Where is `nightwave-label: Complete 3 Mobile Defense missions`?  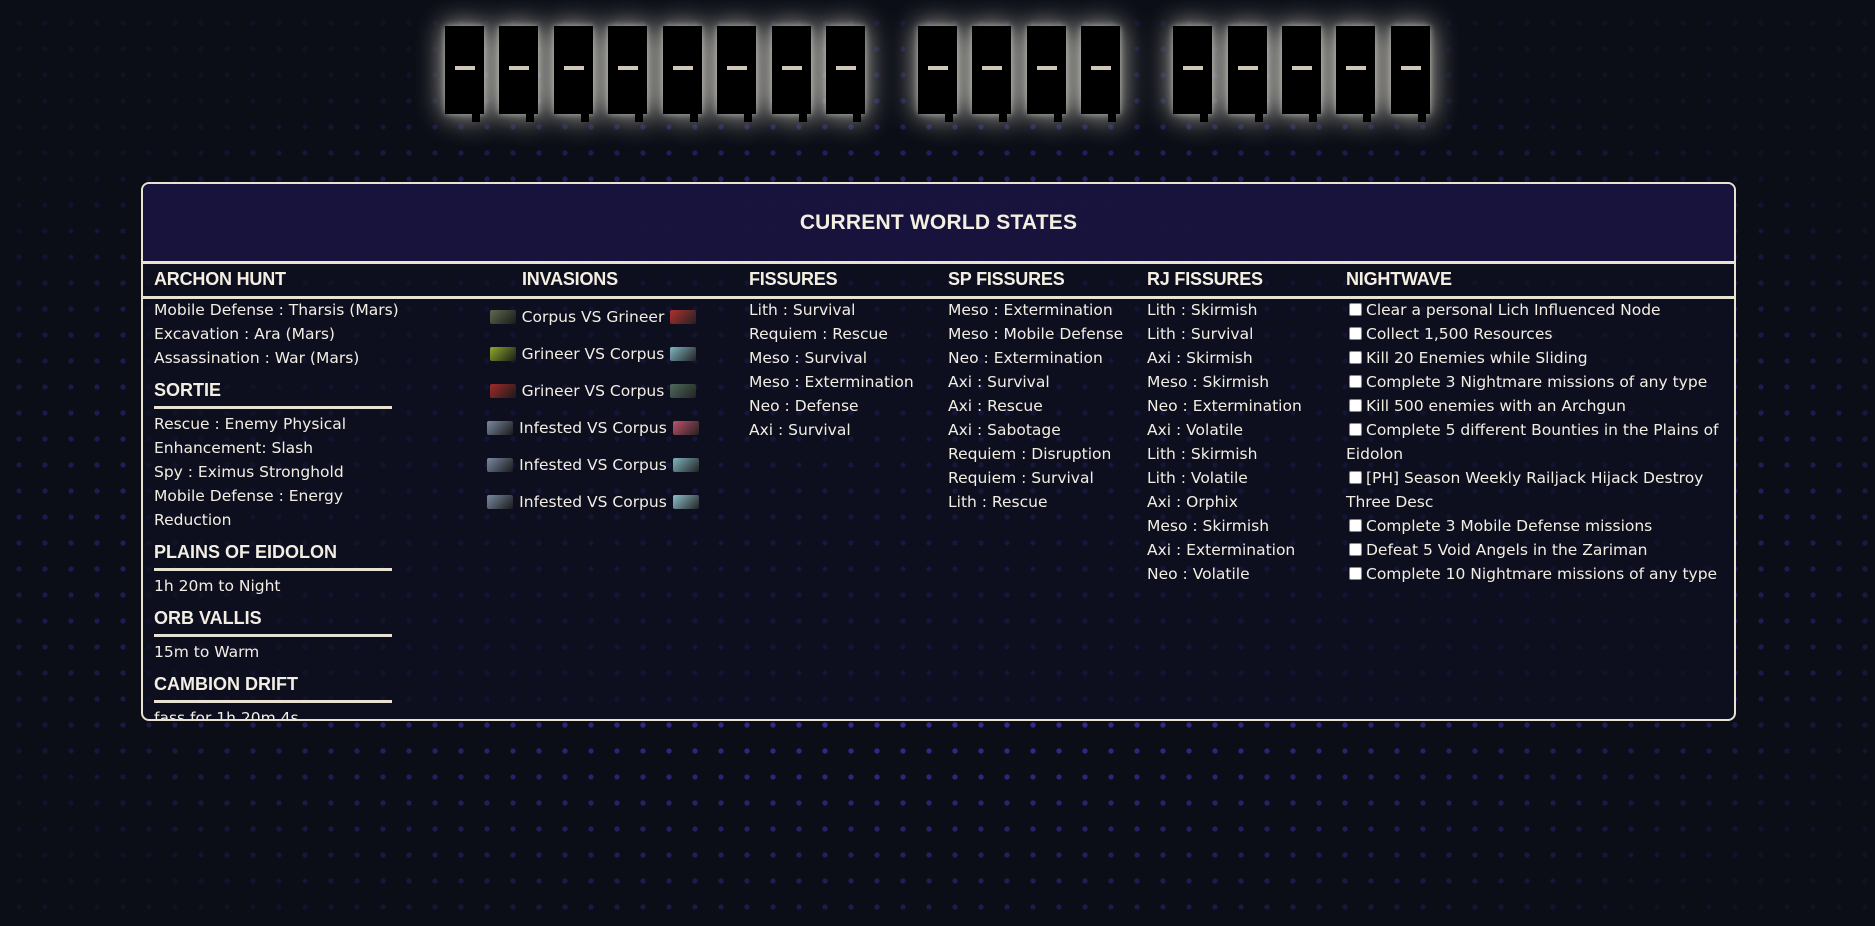
nightwave-label: Complete 3 Mobile Defense missions is located at coordinates (1509, 526).